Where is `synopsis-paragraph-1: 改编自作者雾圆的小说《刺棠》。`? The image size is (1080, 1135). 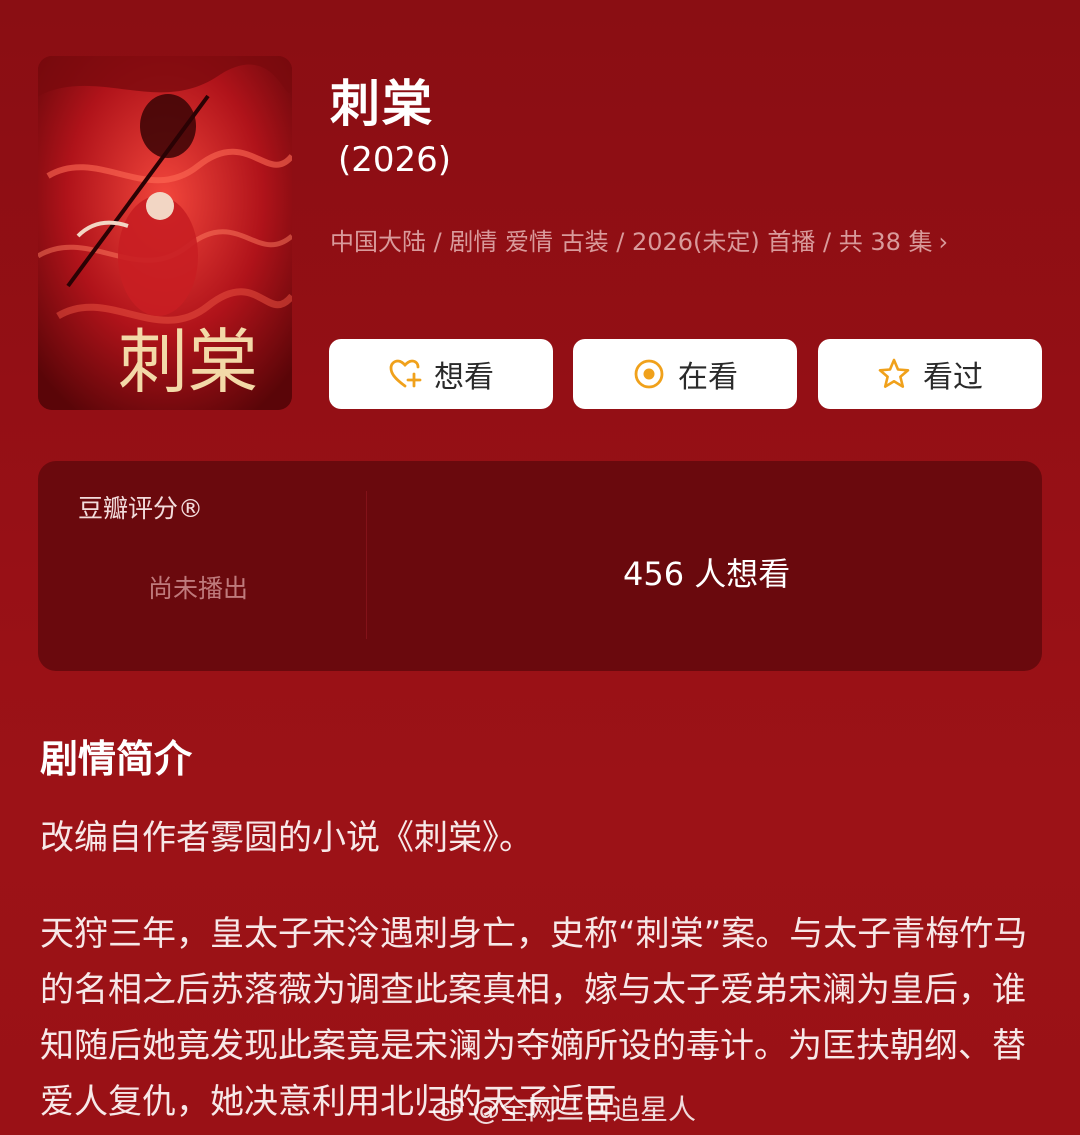 synopsis-paragraph-1: 改编自作者雾圆的小说《刺棠》。 is located at coordinates (286, 838).